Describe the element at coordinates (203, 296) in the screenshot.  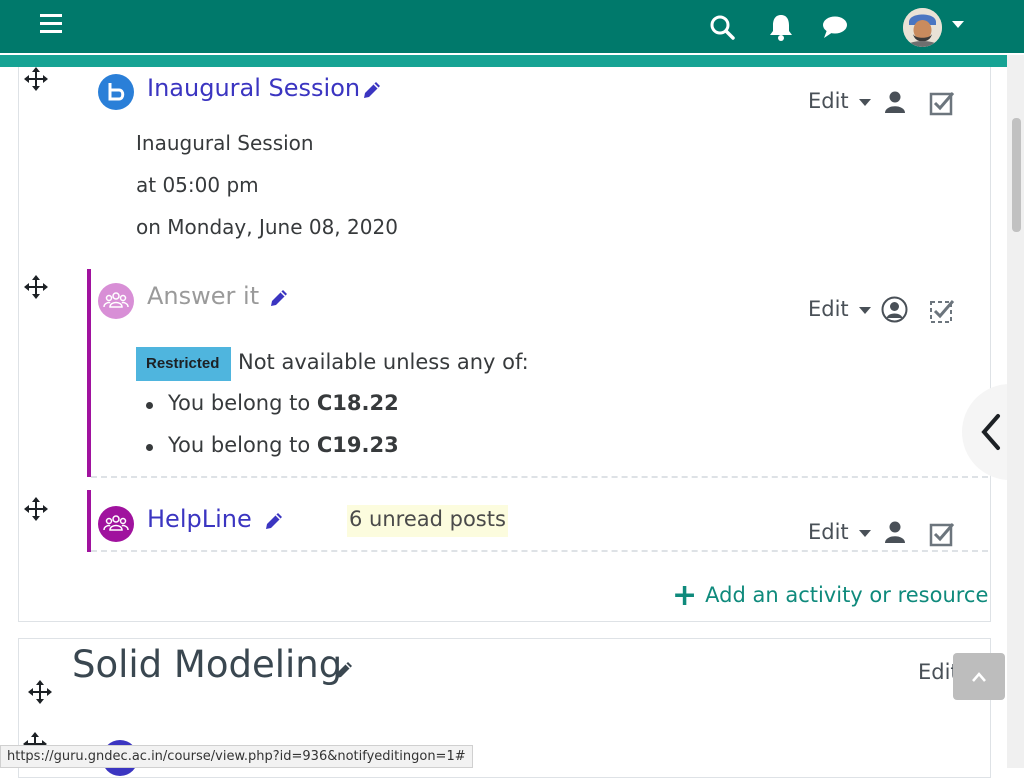
I see `activity-title-answer-it: Answer it` at that location.